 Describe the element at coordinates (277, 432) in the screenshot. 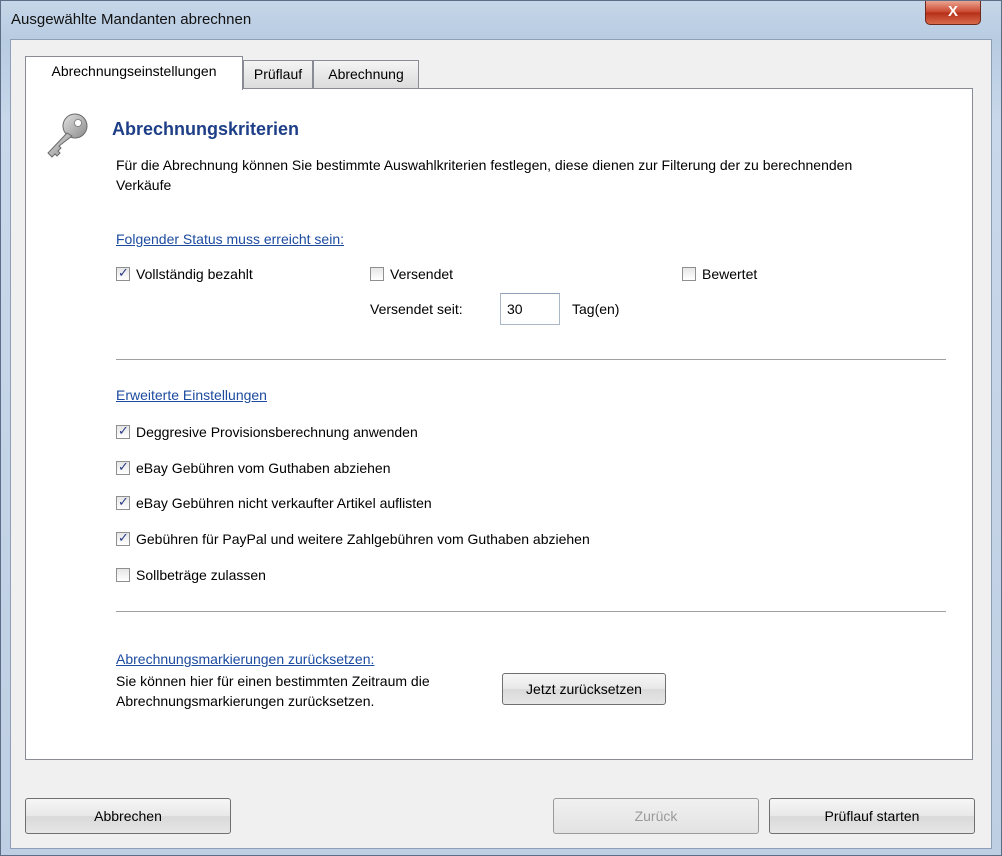

I see `checkbox-label: Deggresive Provisionsberechnung anwenden` at that location.